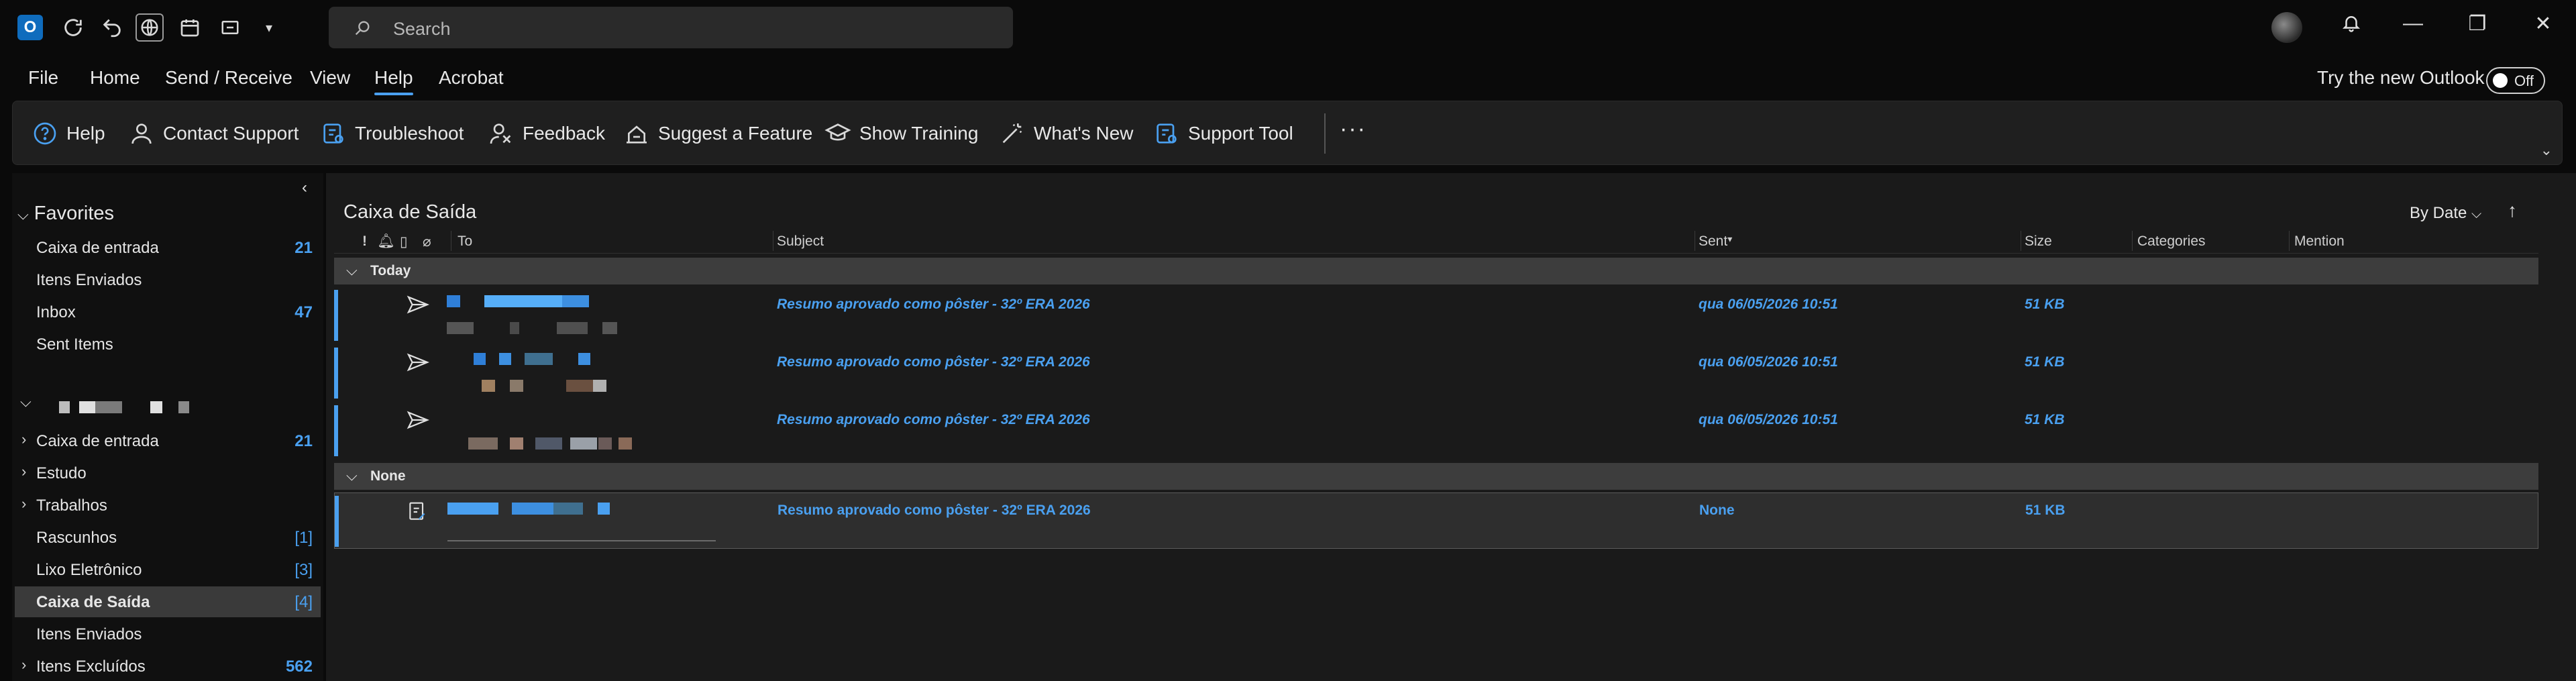 This screenshot has height=681, width=2576. I want to click on sort-label: By Date, so click(2438, 213).